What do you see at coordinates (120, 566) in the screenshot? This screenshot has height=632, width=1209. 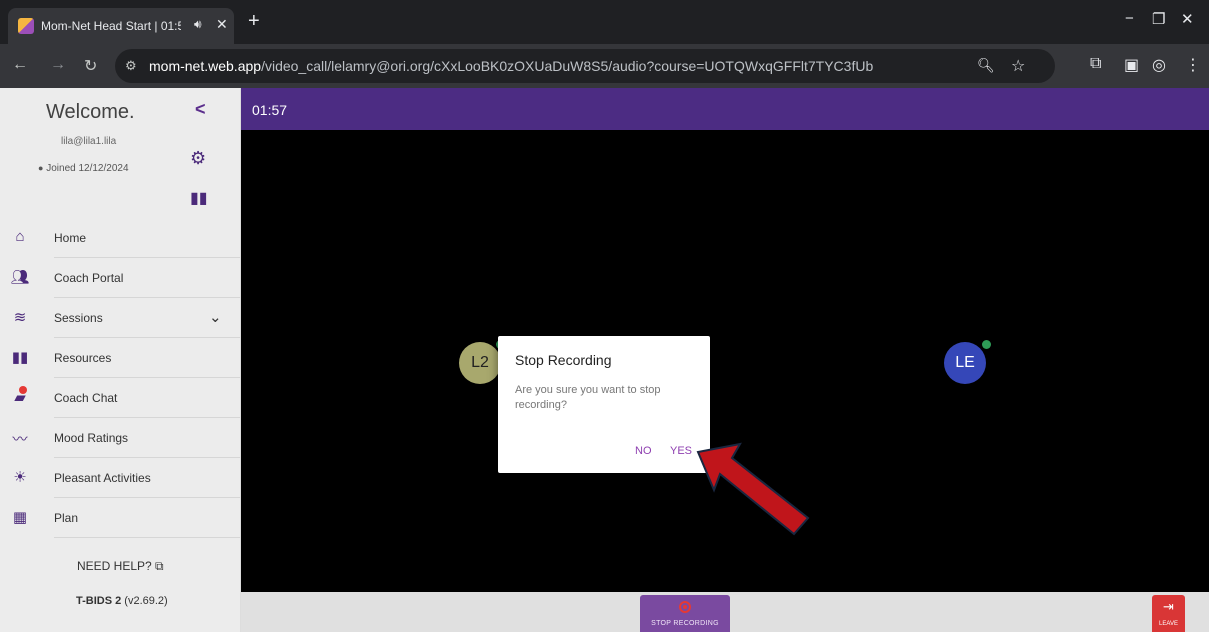 I see `need-help-link: NEED HELP? ⧉` at bounding box center [120, 566].